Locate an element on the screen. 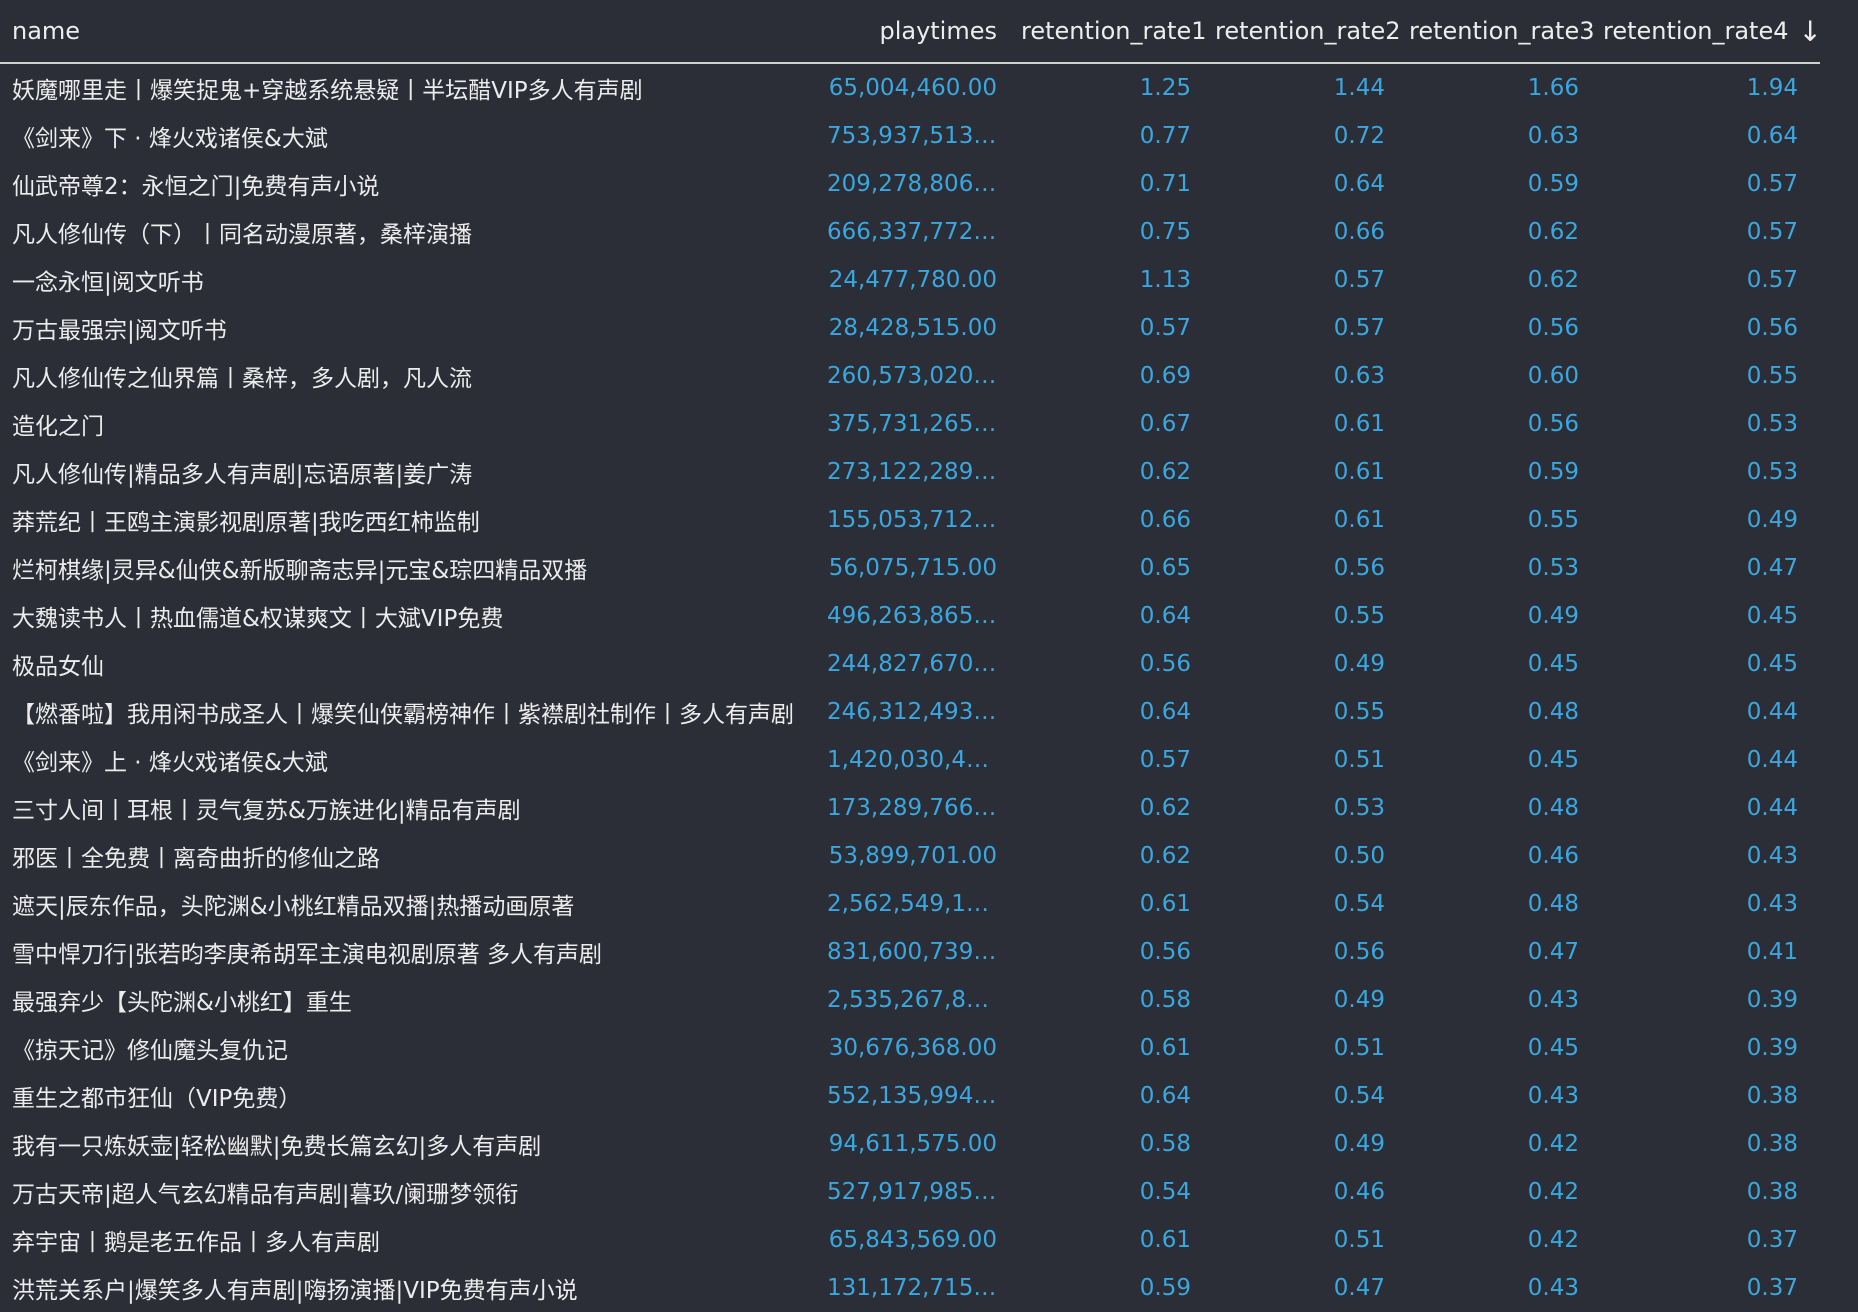  cell-playtimes: 666,337,772.00 is located at coordinates (918, 232).